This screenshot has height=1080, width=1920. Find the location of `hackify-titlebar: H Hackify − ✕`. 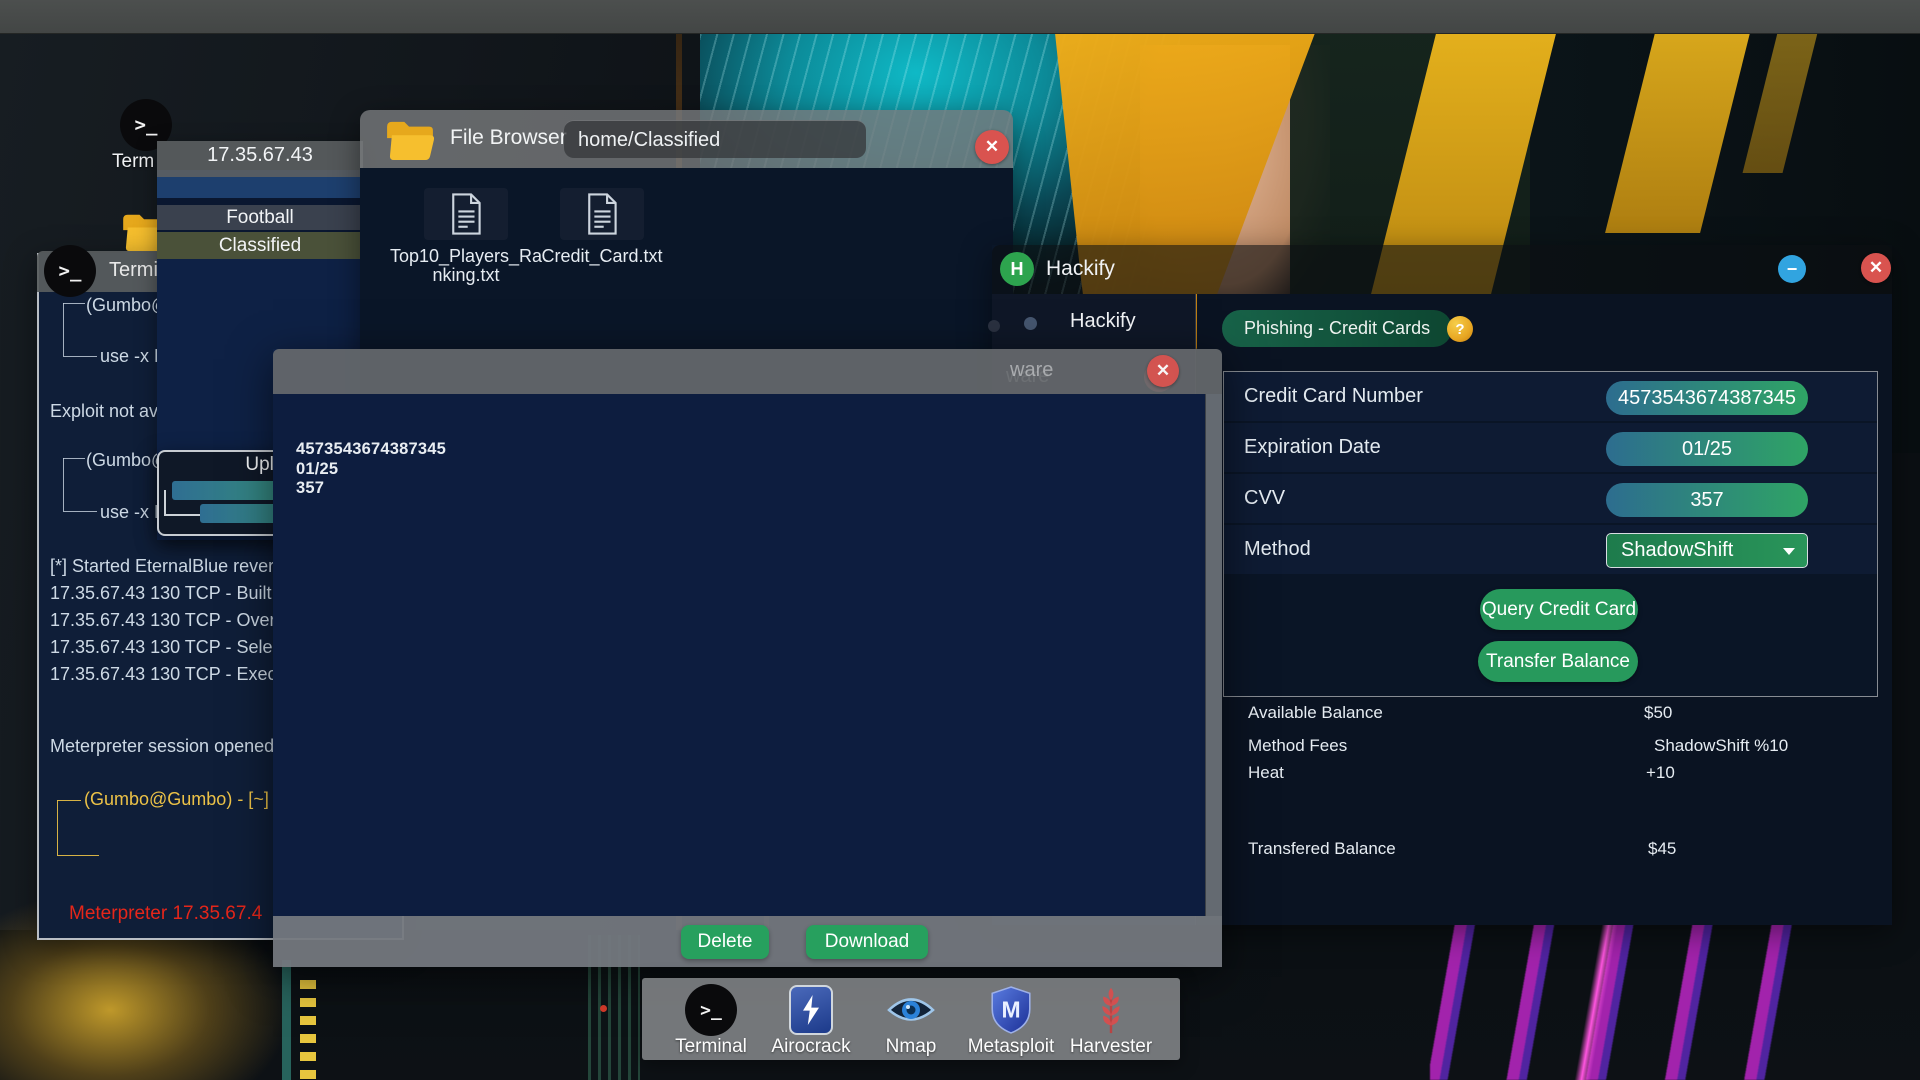

hackify-titlebar: H Hackify − ✕ is located at coordinates (1442, 269).